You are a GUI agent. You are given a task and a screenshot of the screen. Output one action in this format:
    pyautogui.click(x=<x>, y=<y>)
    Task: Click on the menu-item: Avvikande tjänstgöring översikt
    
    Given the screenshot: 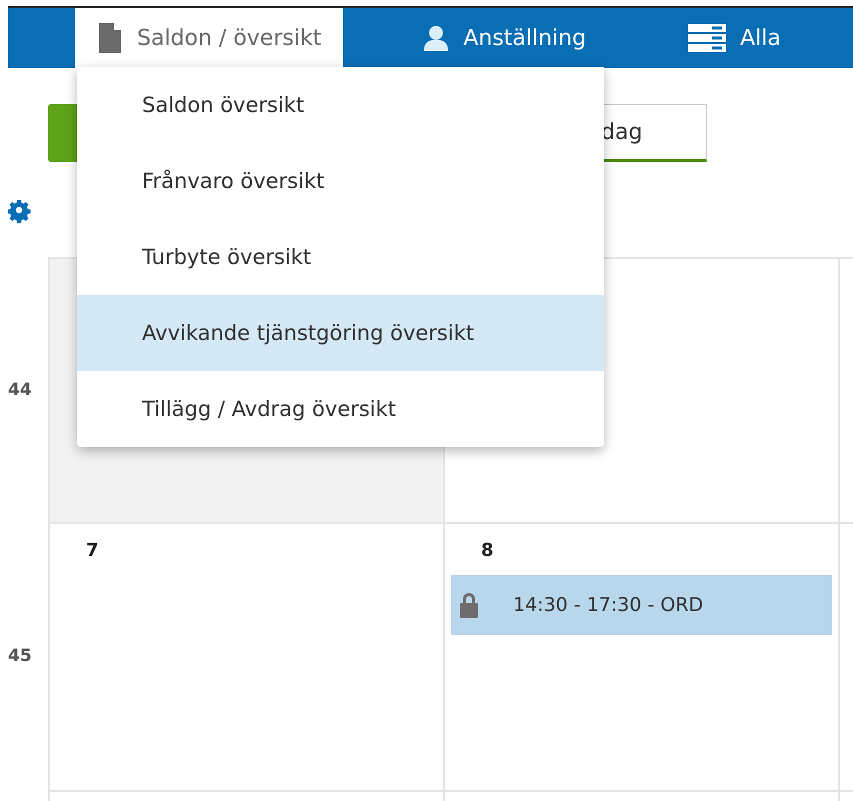 What is the action you would take?
    pyautogui.click(x=340, y=333)
    